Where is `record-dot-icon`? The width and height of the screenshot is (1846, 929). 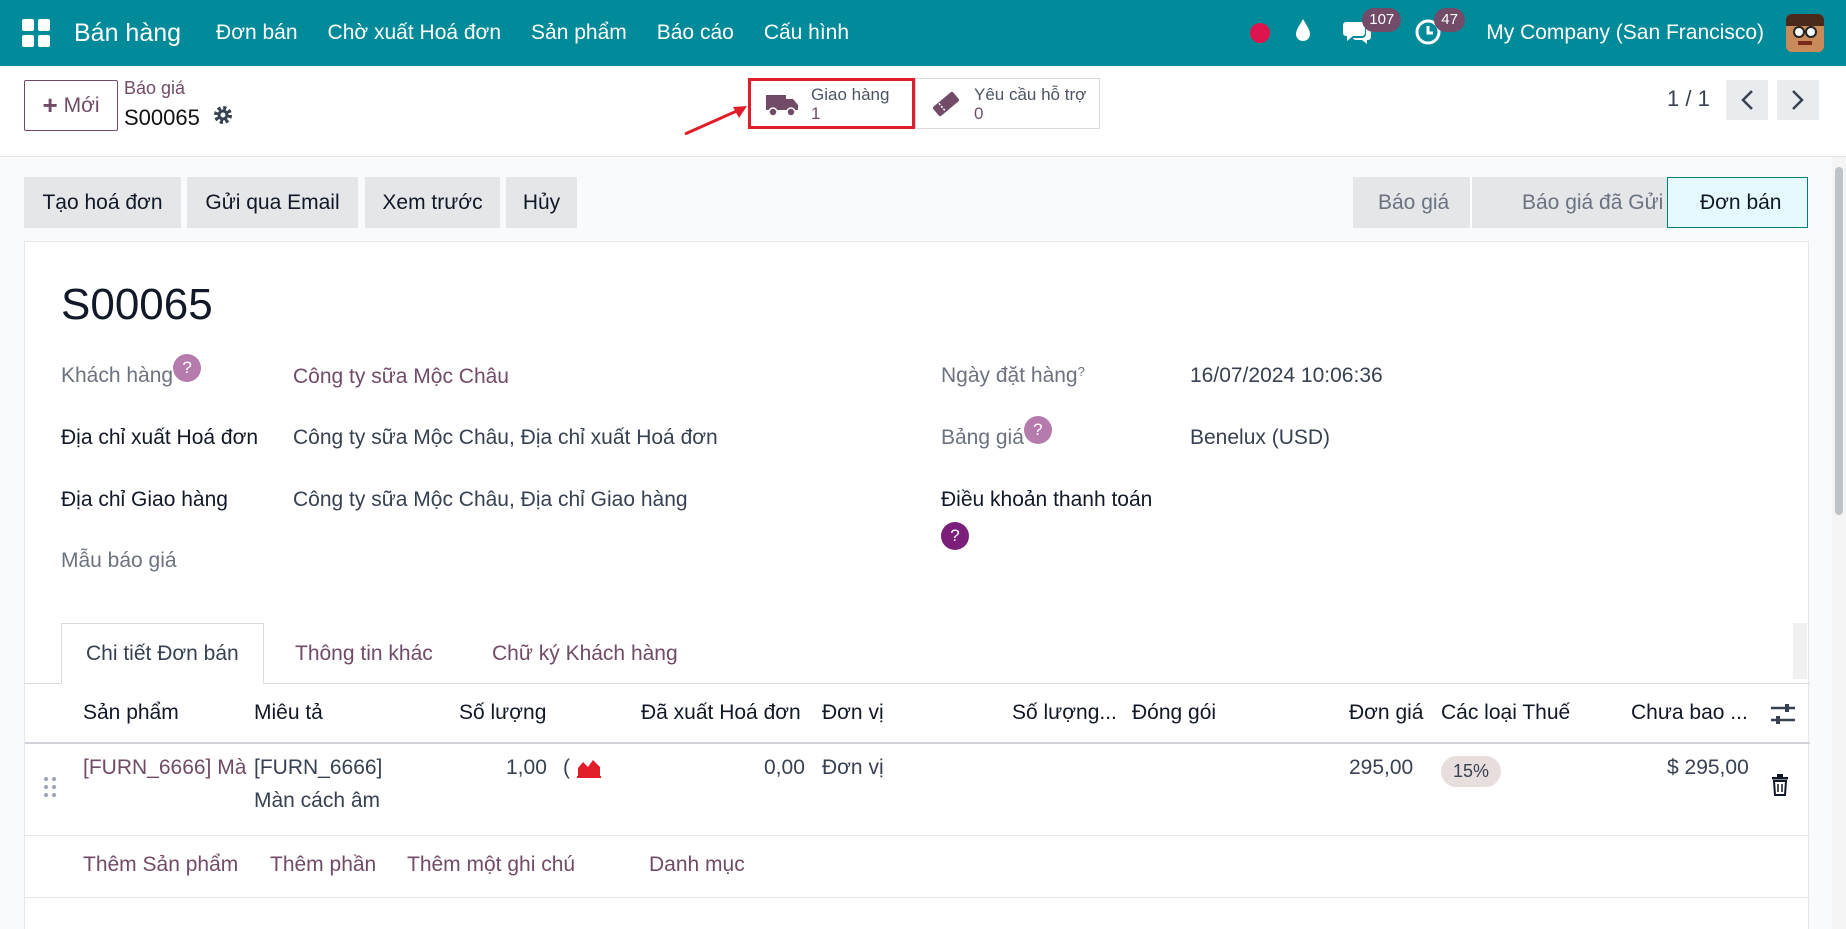 record-dot-icon is located at coordinates (1260, 33).